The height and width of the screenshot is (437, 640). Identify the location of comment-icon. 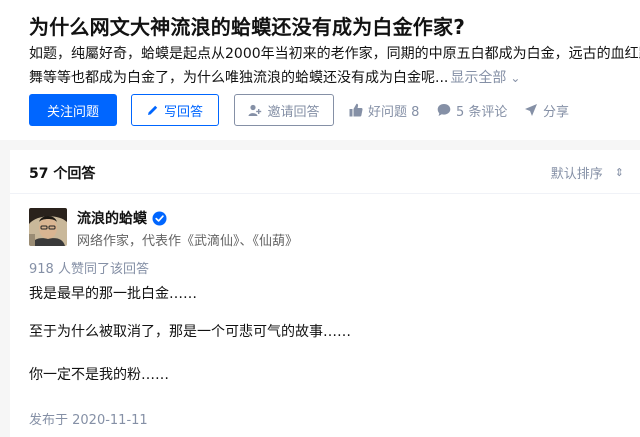
(444, 110).